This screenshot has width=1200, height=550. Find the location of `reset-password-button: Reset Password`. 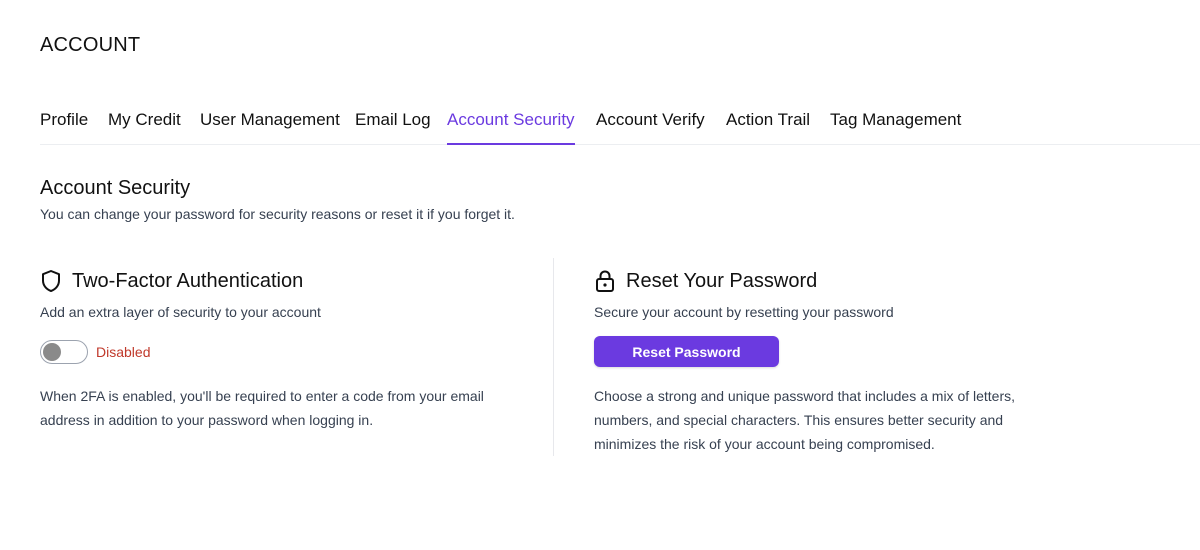

reset-password-button: Reset Password is located at coordinates (686, 351).